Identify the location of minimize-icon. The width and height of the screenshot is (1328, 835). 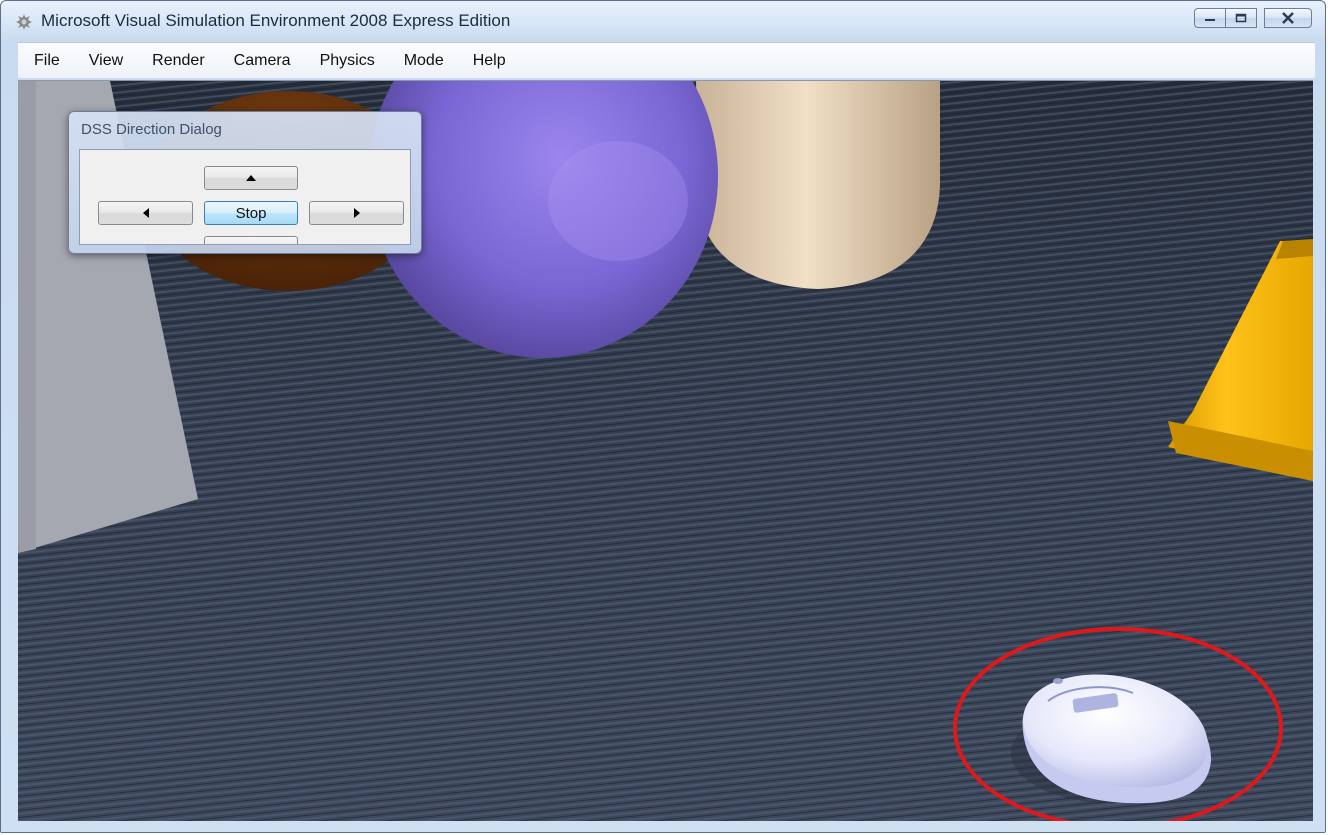
(1210, 20).